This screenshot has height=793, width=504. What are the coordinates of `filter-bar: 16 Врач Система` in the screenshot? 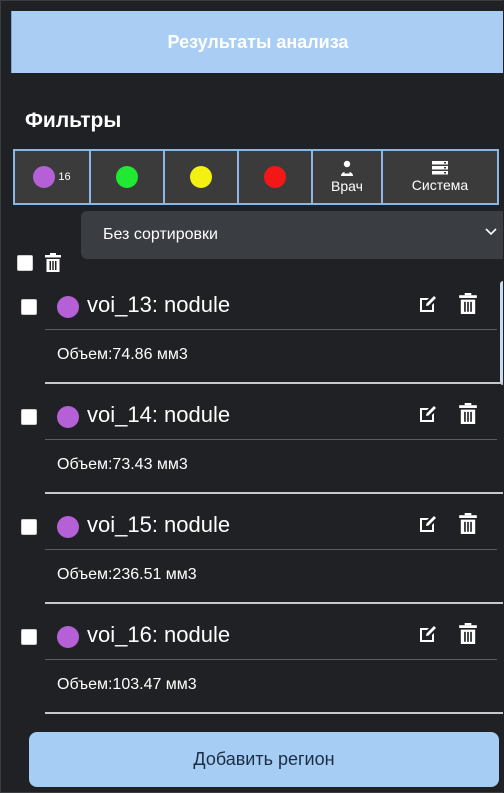 It's located at (258, 177).